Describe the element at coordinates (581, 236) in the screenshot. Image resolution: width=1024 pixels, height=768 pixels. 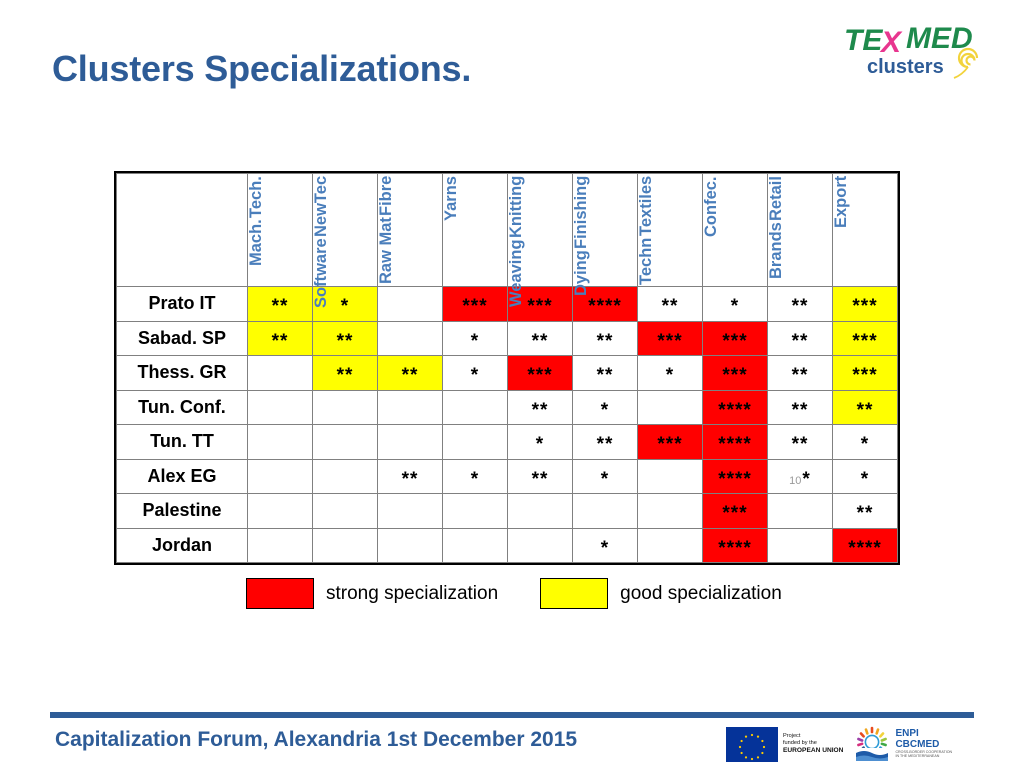
I see `column-header-label: Dying Finishing` at that location.